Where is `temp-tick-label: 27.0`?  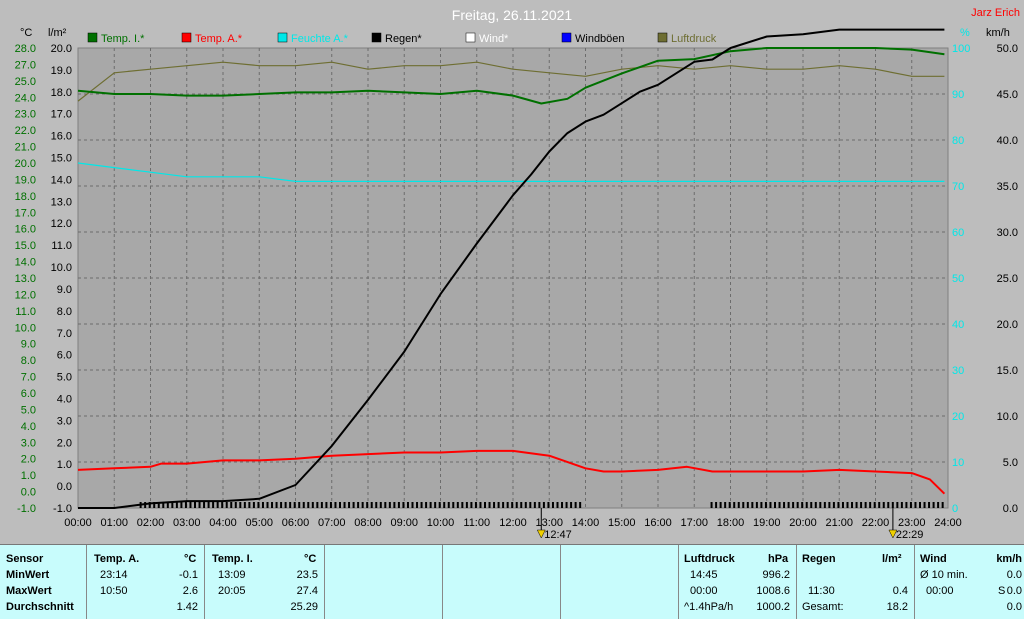 temp-tick-label: 27.0 is located at coordinates (25, 65).